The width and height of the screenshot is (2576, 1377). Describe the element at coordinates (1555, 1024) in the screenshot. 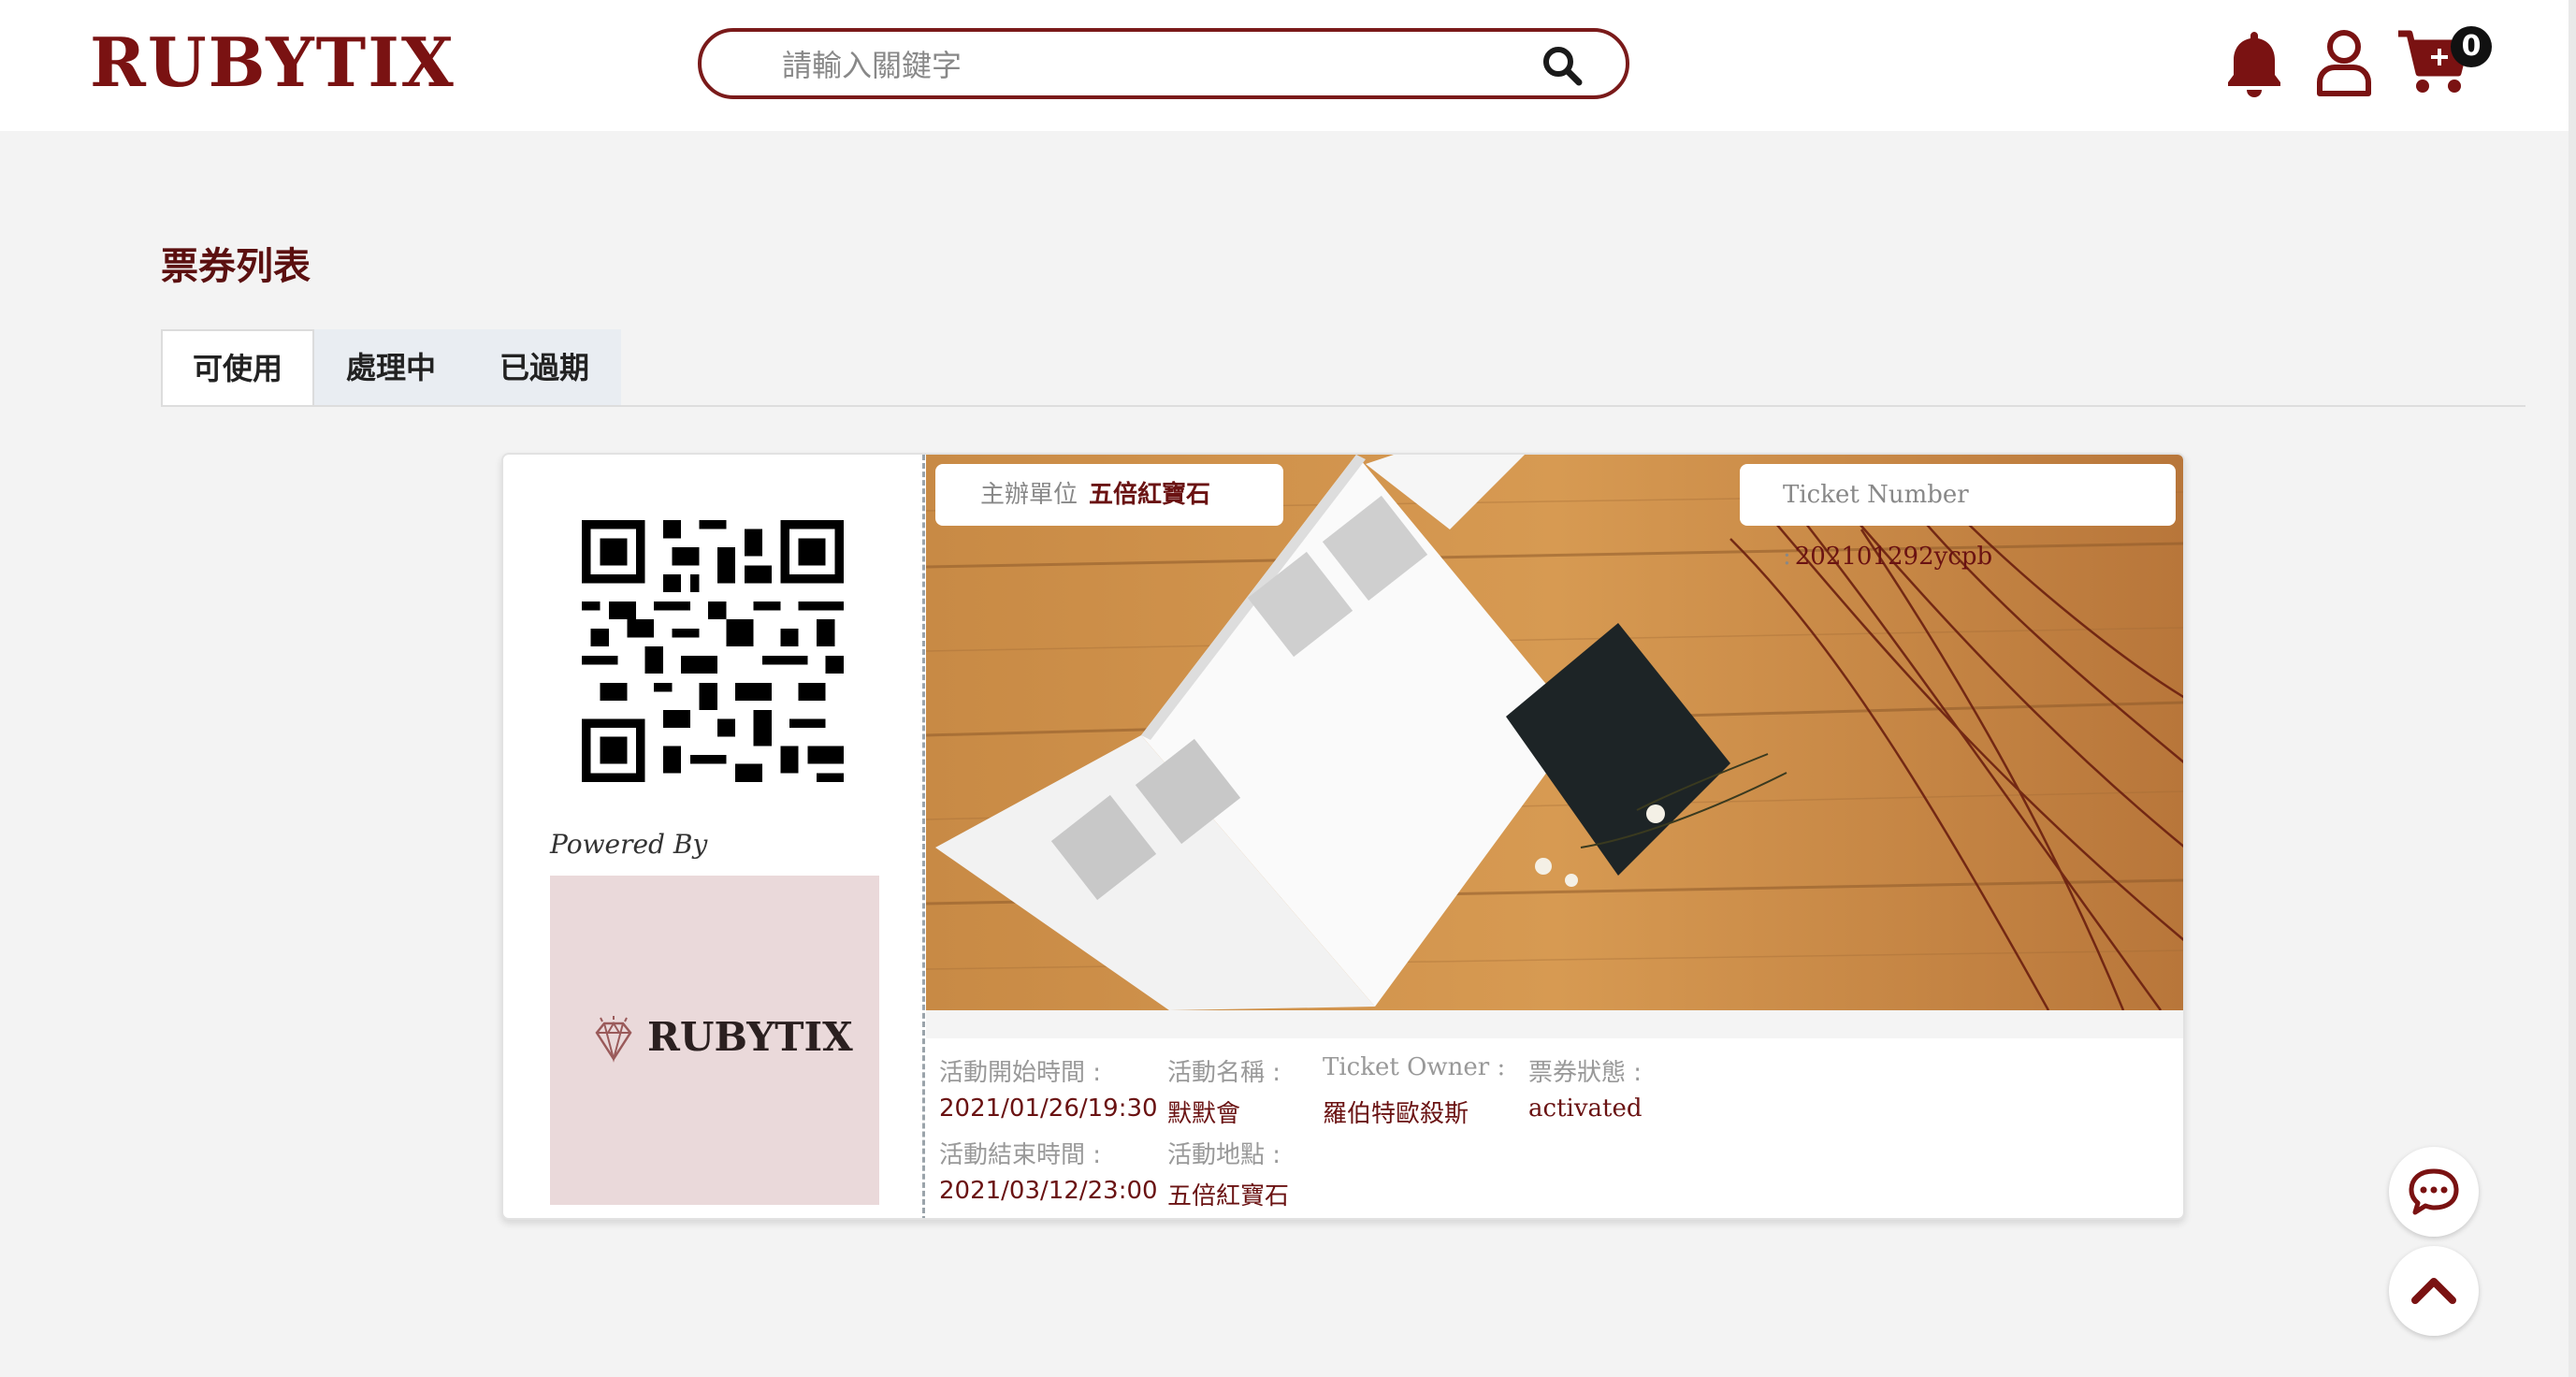

I see `info-strip` at that location.